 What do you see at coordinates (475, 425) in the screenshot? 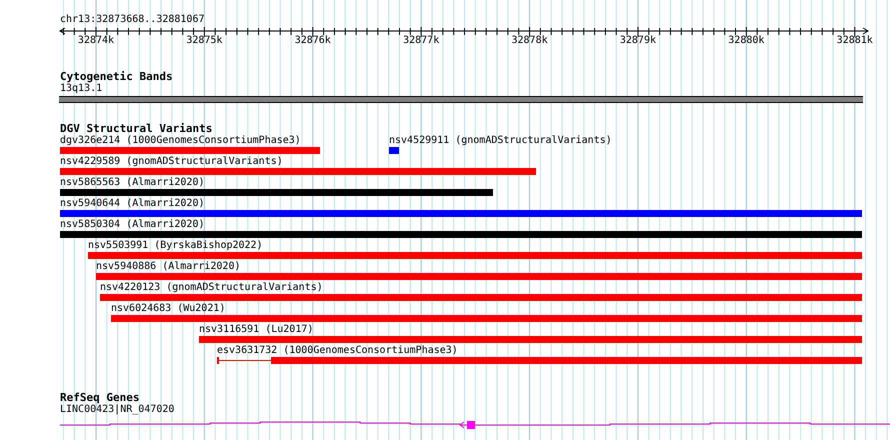
I see `gene-model-drawing` at bounding box center [475, 425].